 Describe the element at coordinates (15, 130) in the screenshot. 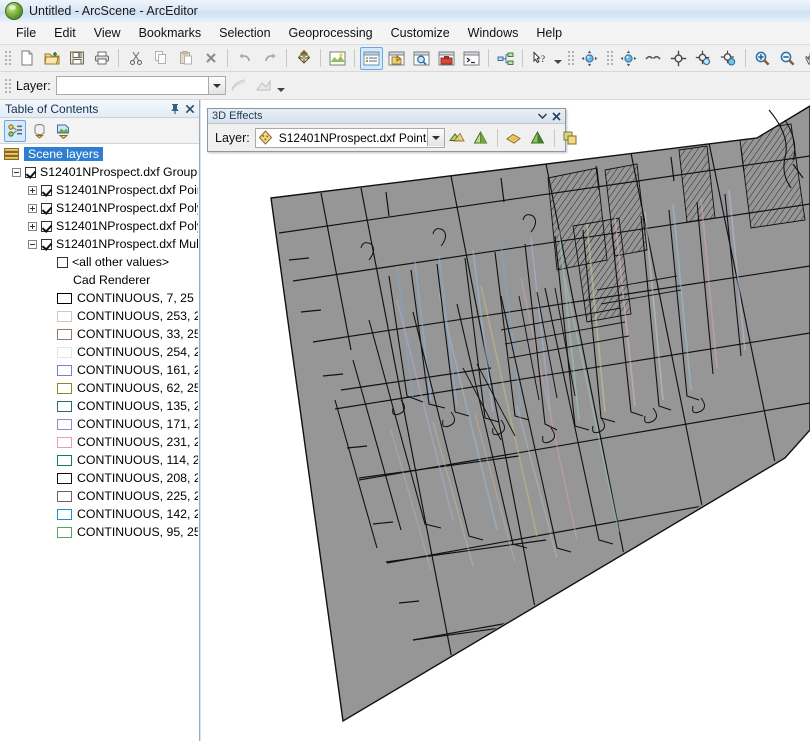

I see `list-by-drawing-order-button` at that location.